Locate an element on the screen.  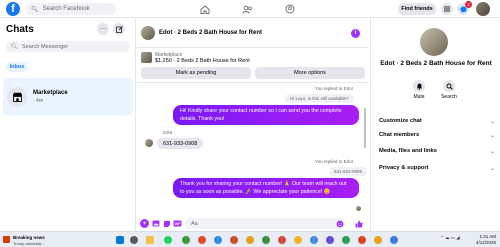
gif-icon: GIF is located at coordinates (177, 223).